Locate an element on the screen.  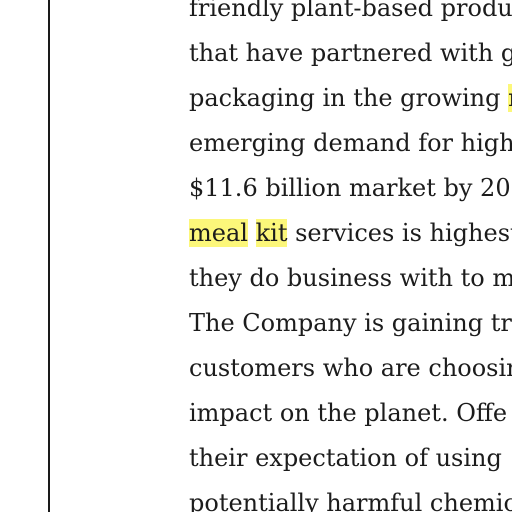
text-segment: services is highest is located at coordinates (399, 233).